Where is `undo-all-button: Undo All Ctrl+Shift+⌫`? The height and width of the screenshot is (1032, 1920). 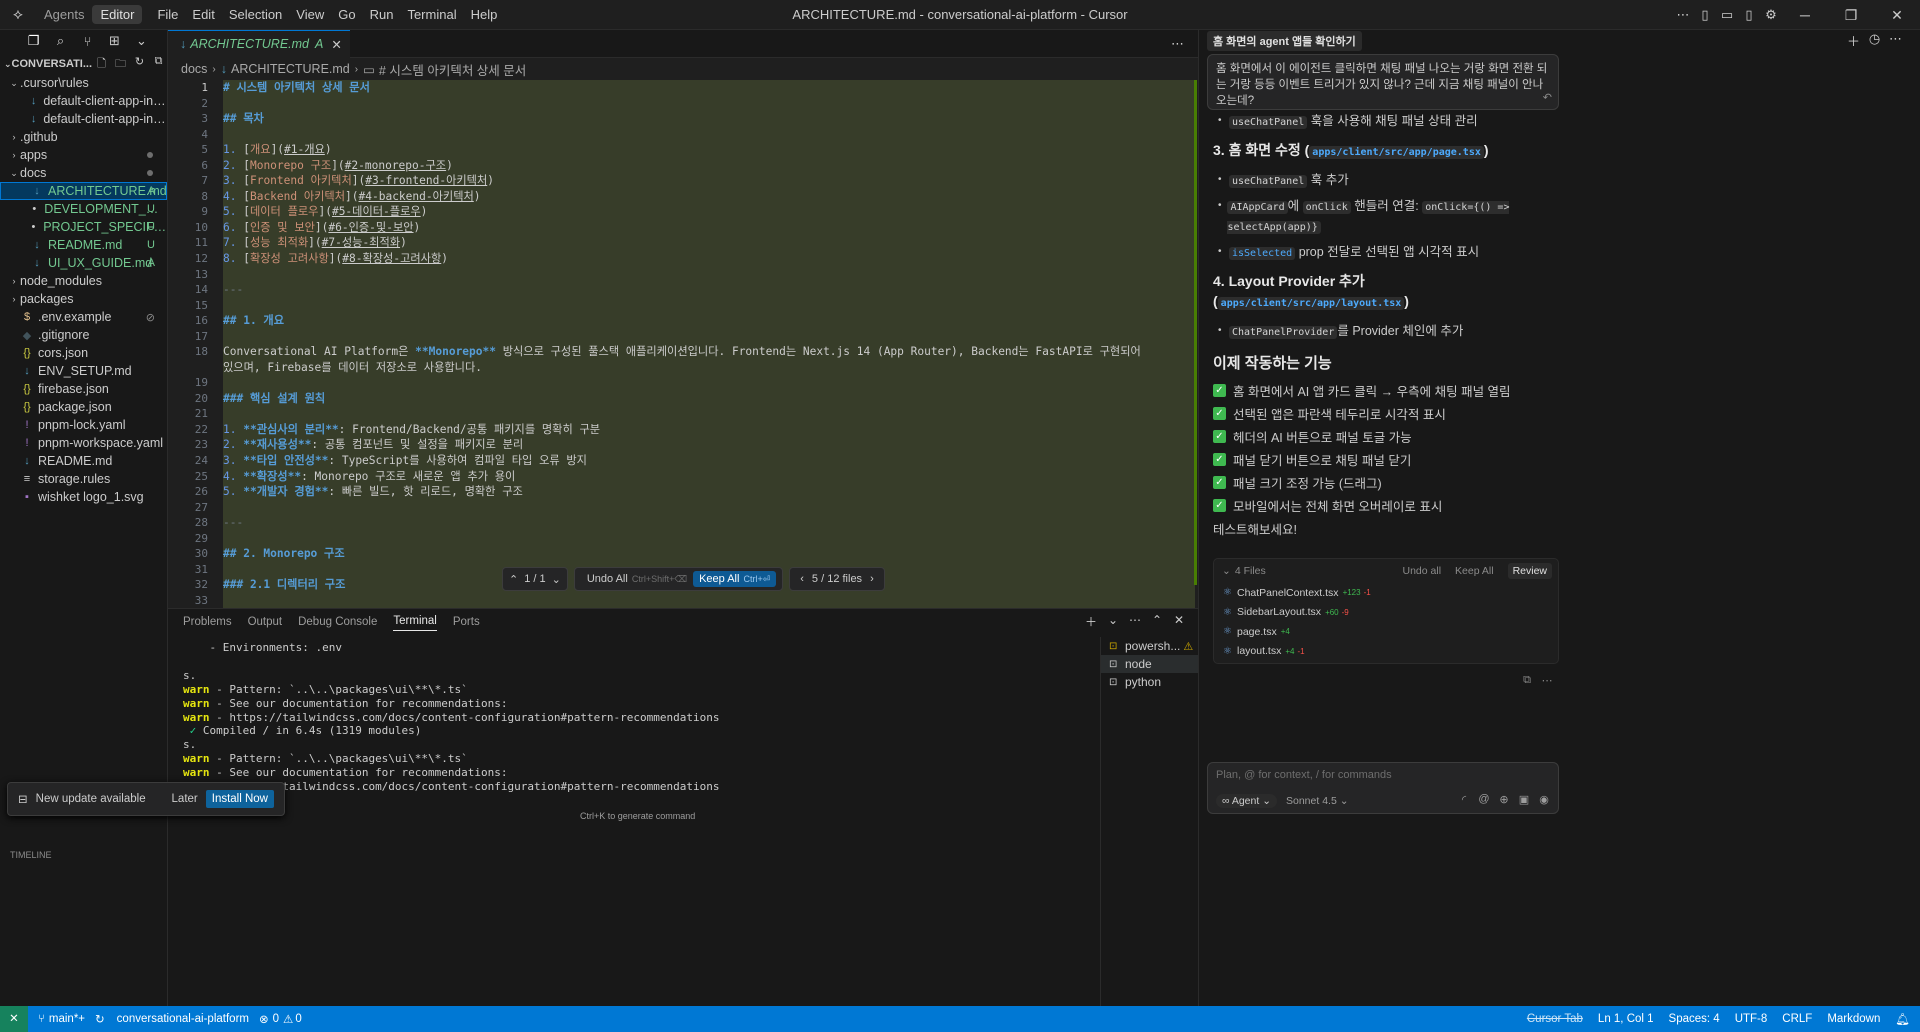
undo-all-button: Undo All Ctrl+Shift+⌫ is located at coordinates (637, 579).